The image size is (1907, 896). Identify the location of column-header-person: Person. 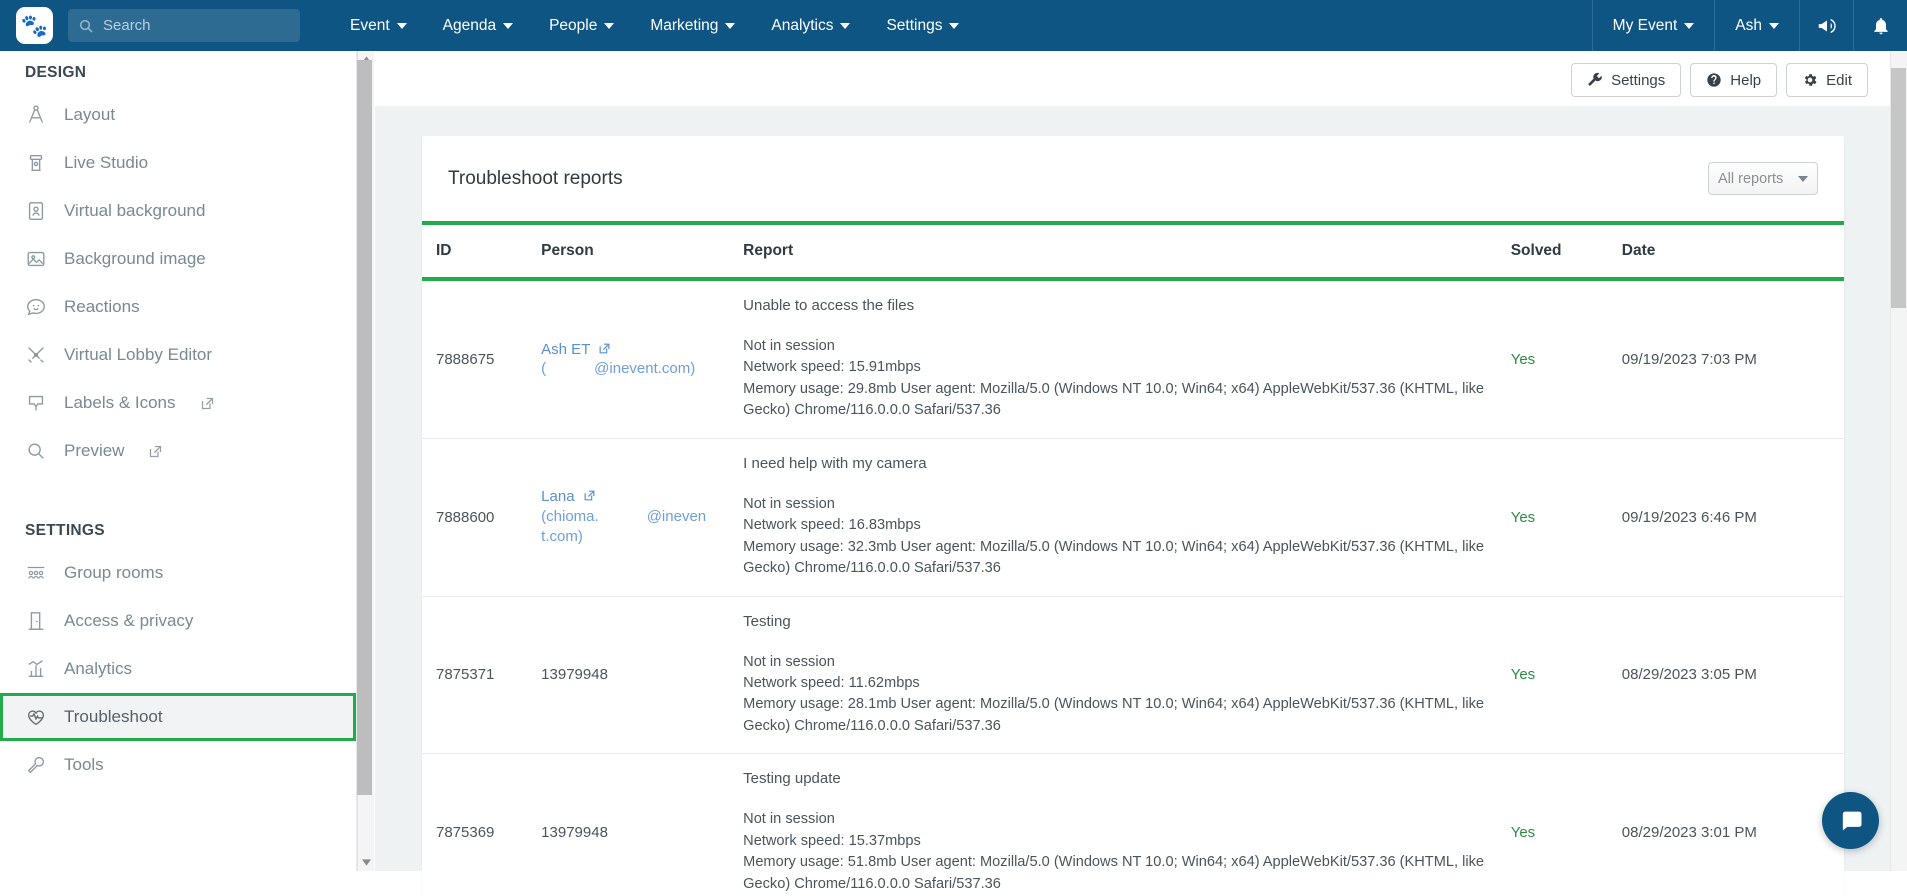
(642, 251).